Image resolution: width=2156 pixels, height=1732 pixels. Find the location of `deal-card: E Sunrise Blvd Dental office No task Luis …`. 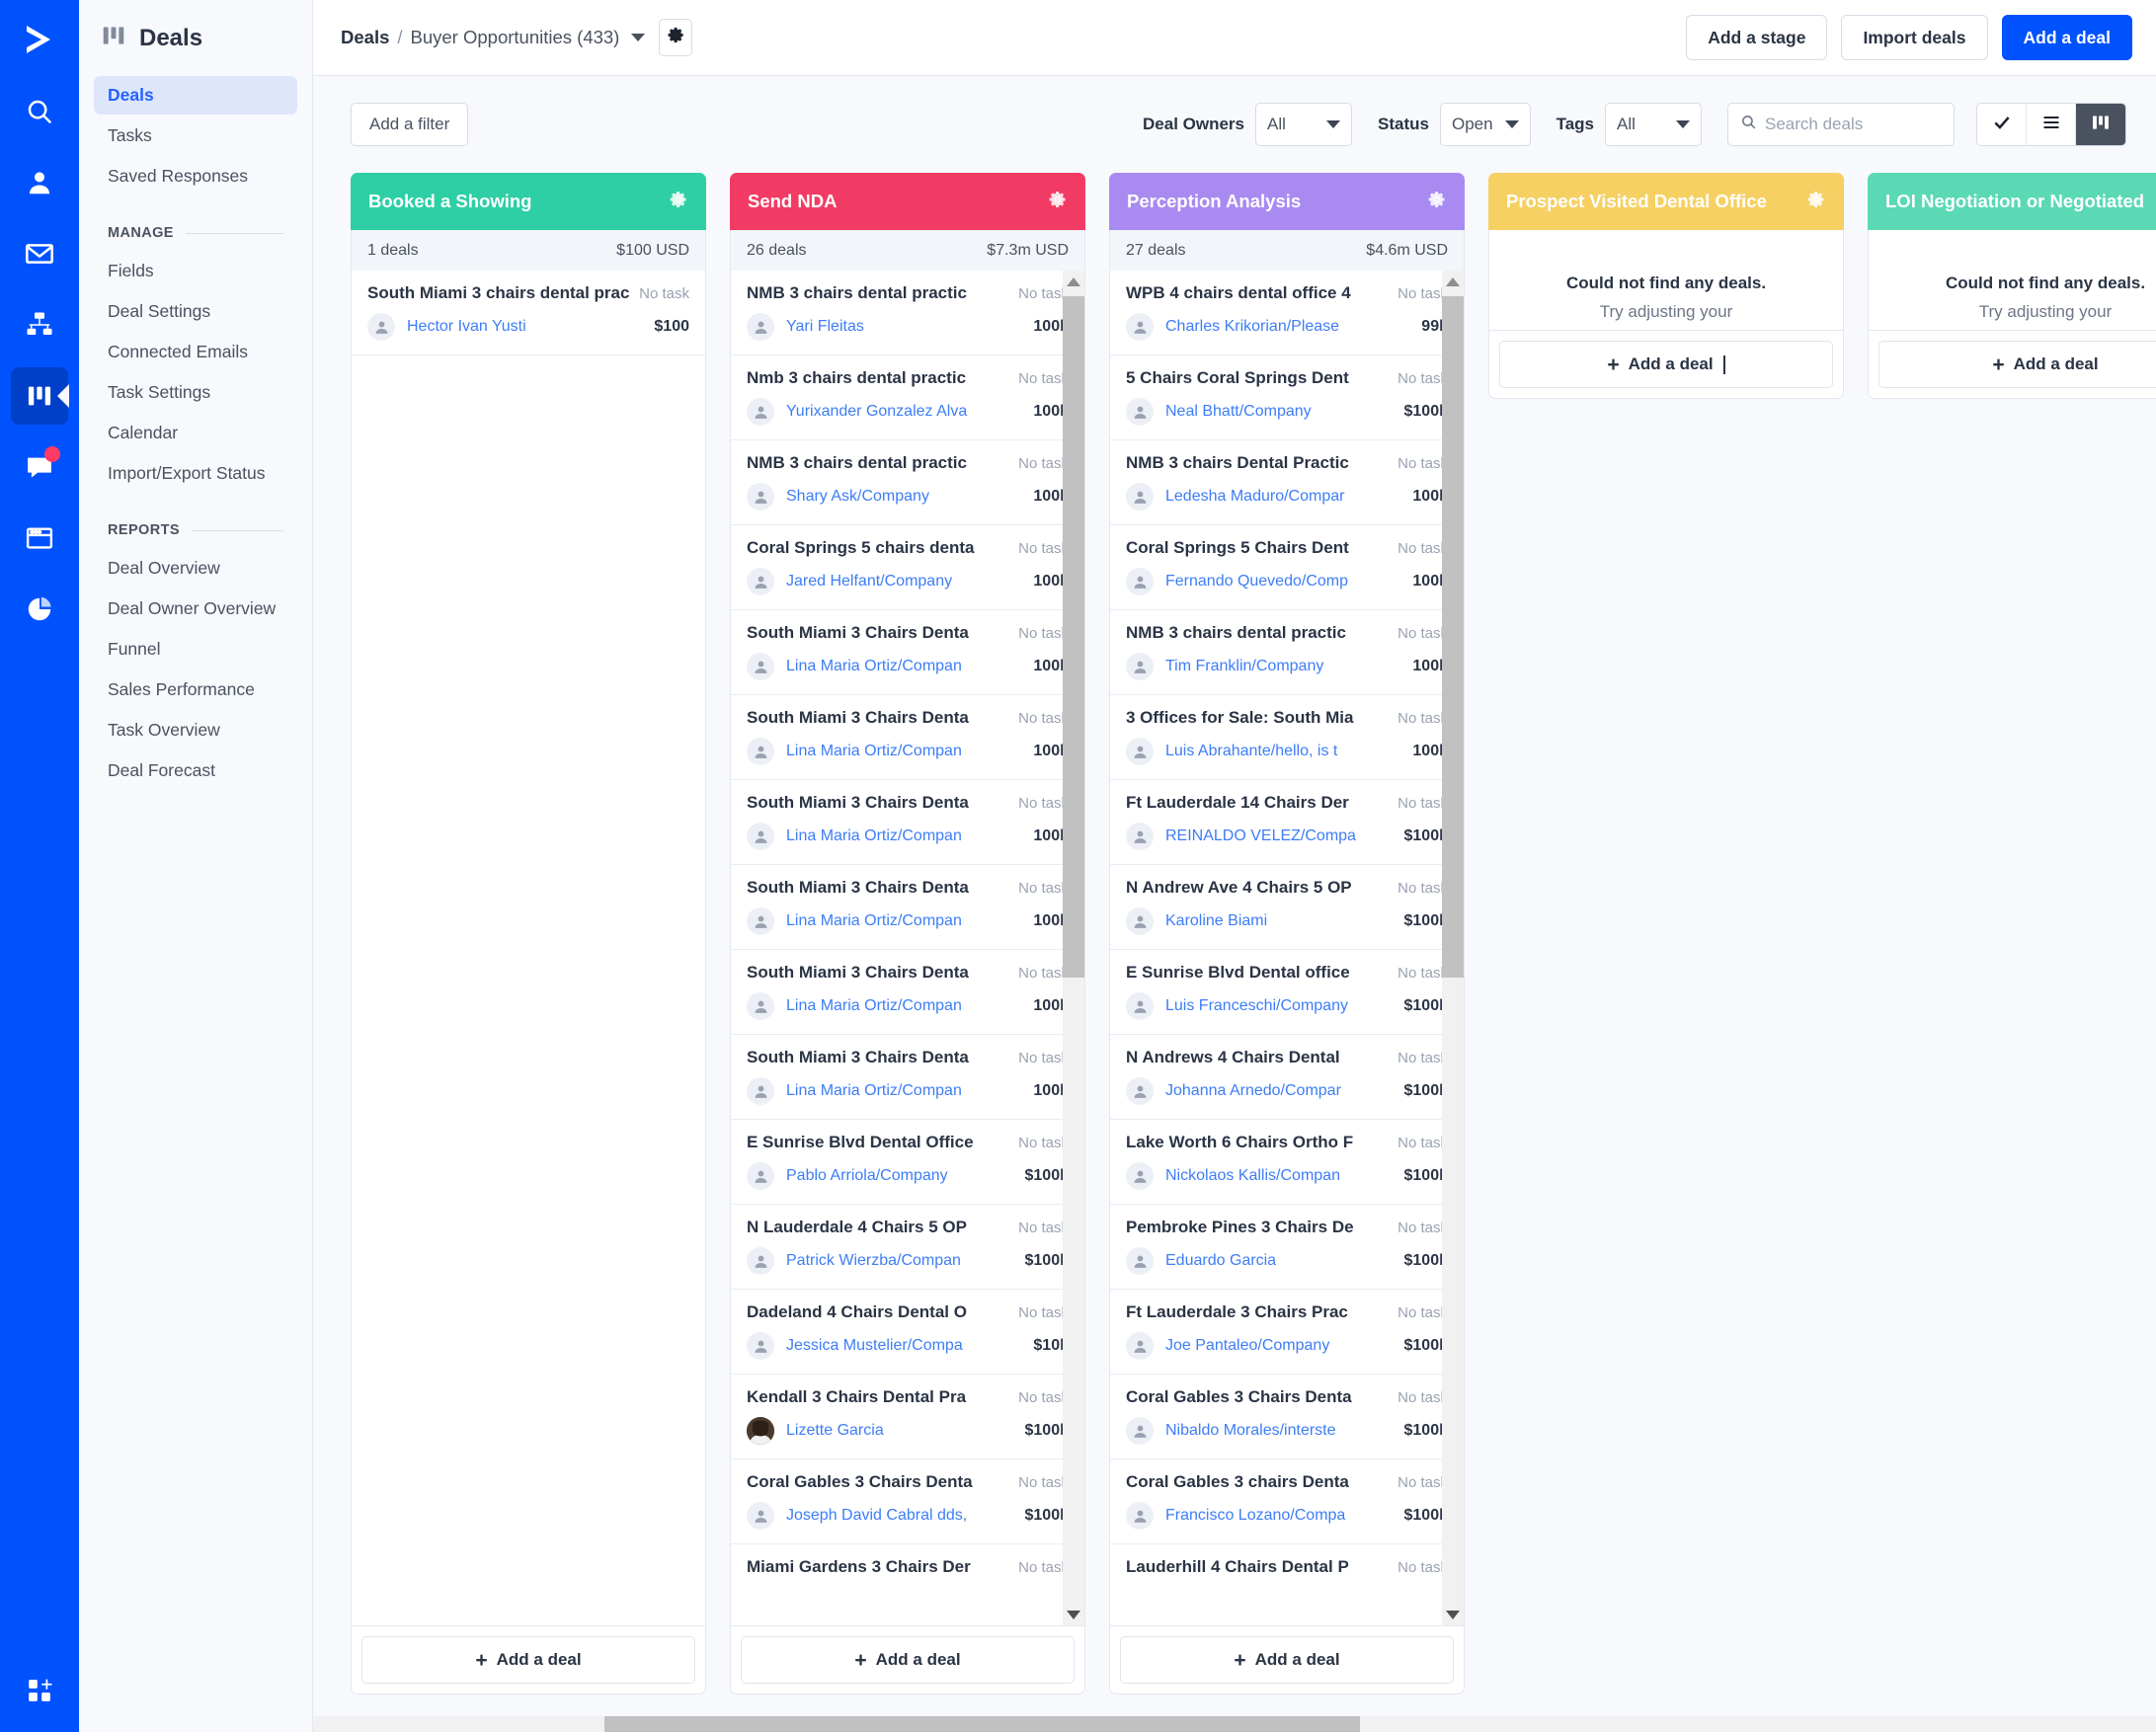

deal-card: E Sunrise Blvd Dental office No task Luis … is located at coordinates (1287, 993).